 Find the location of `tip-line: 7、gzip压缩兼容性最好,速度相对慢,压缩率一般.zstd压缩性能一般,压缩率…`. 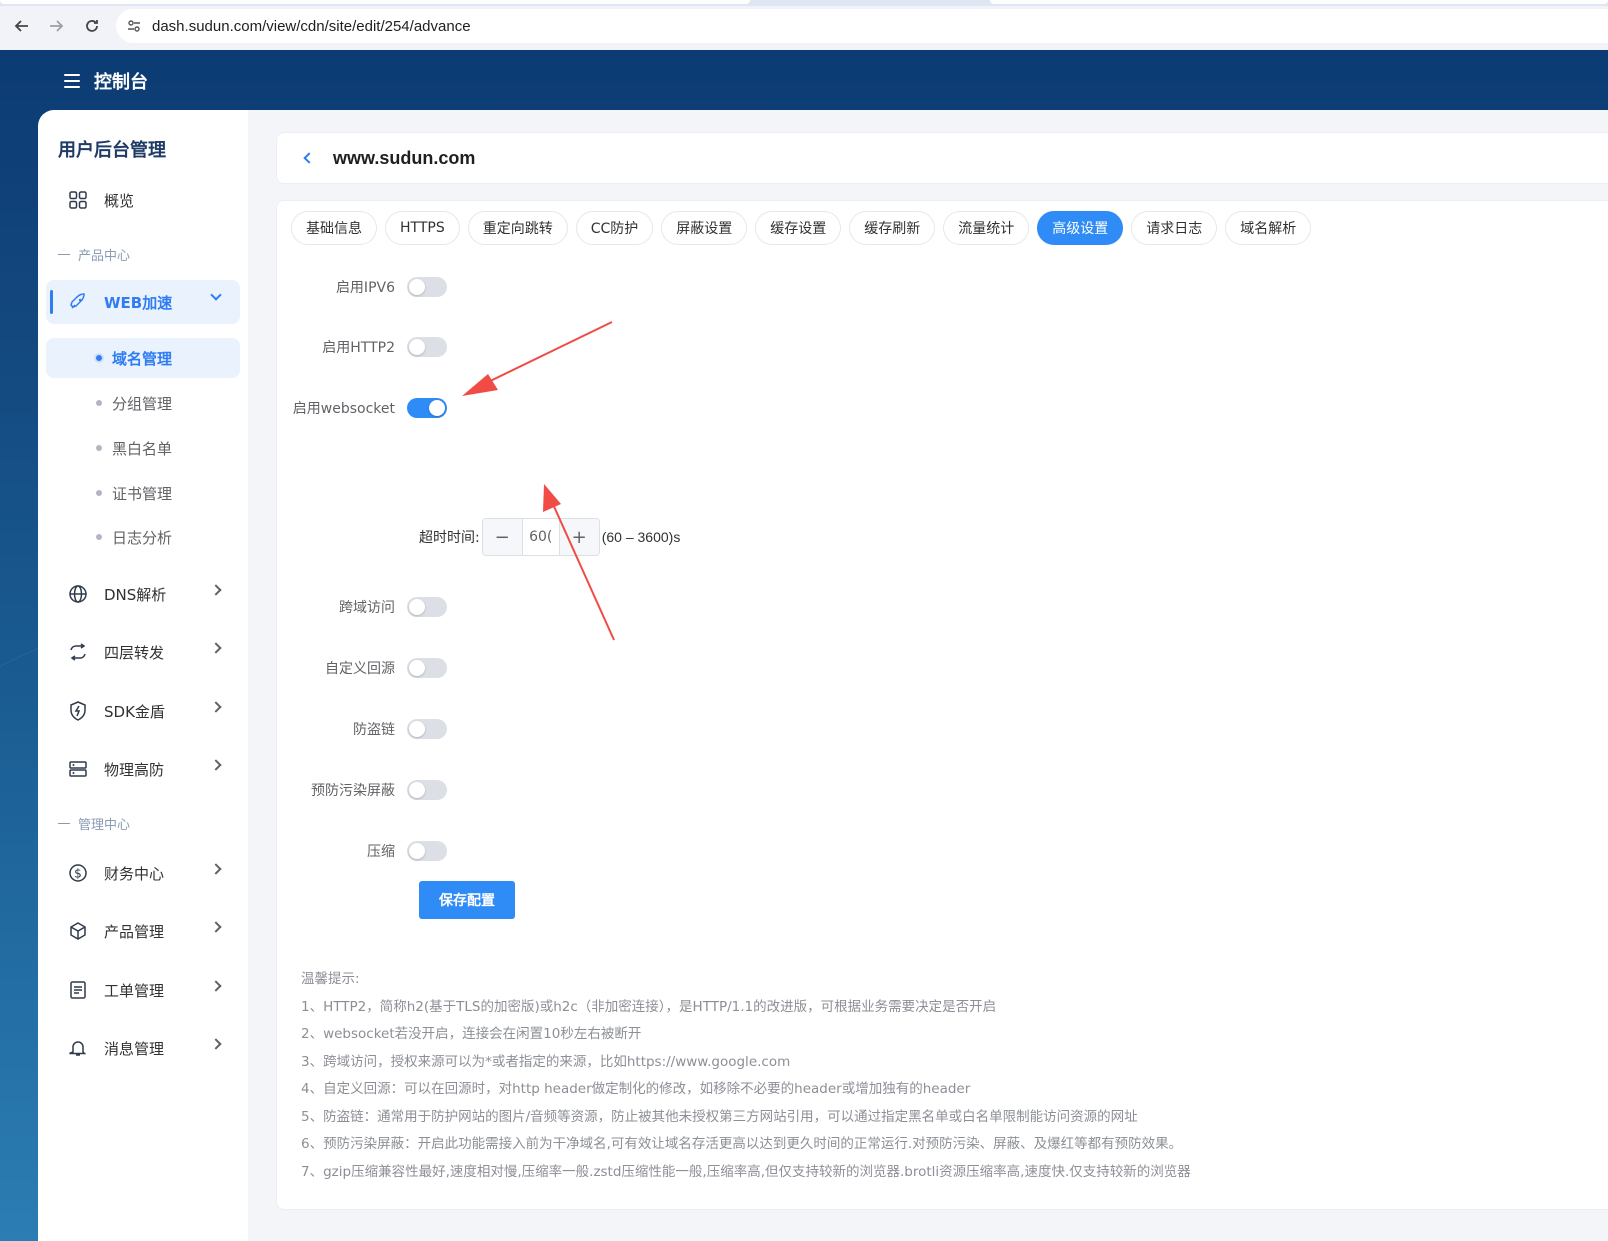

tip-line: 7、gzip压缩兼容性最好,速度相对慢,压缩率一般.zstd压缩性能一般,压缩率… is located at coordinates (746, 1171).